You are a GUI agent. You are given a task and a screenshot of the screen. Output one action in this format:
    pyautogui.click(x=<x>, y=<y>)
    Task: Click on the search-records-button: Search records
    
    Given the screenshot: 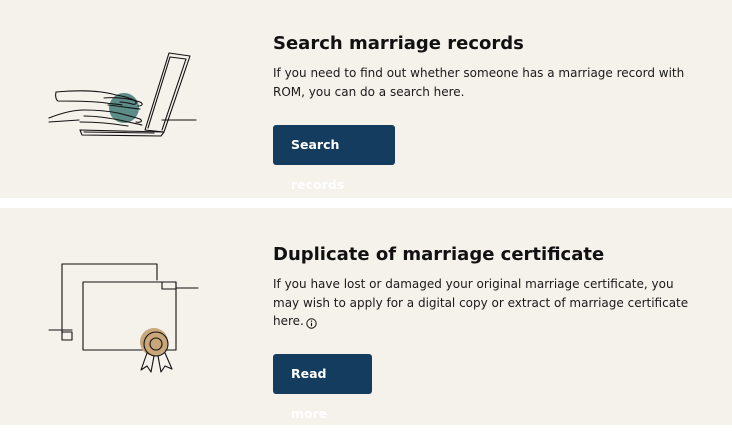 What is the action you would take?
    pyautogui.click(x=334, y=158)
    